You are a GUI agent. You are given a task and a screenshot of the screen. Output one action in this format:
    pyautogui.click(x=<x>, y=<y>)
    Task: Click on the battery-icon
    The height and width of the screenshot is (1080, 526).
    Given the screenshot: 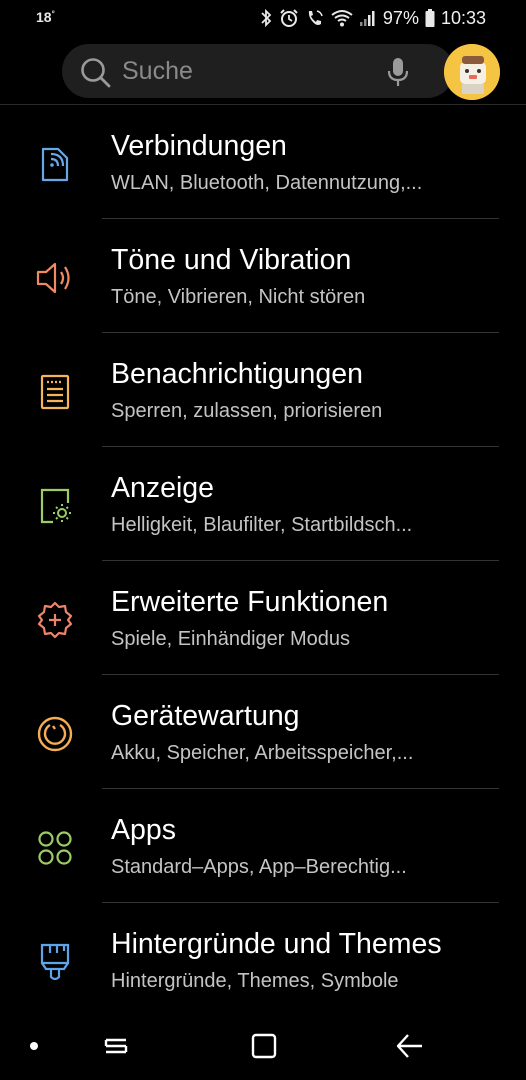 What is the action you would take?
    pyautogui.click(x=430, y=18)
    